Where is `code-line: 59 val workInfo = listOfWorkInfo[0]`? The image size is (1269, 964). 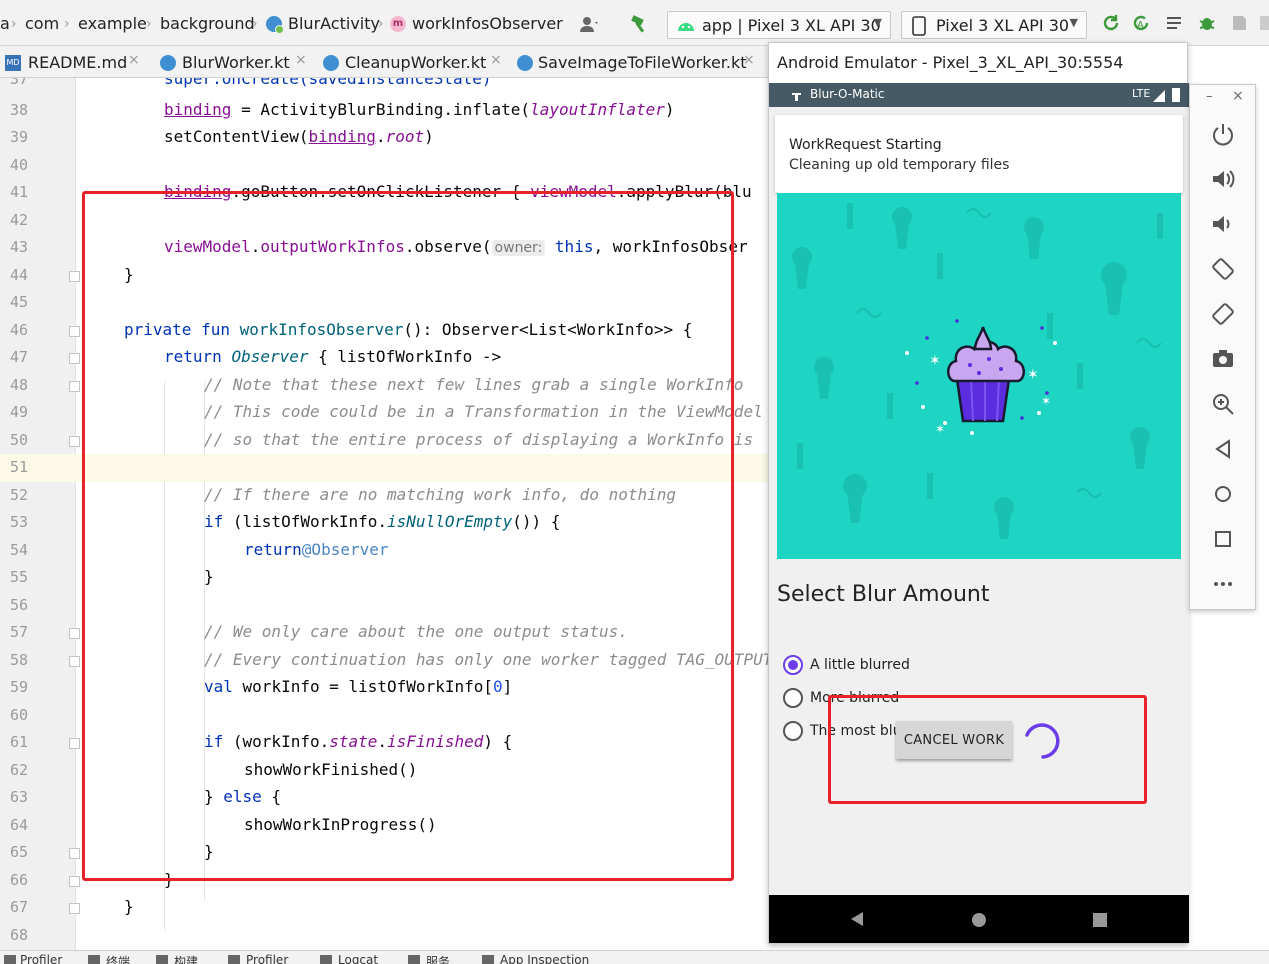 code-line: 59 val workInfo = listOfWorkInfo[0] is located at coordinates (384, 688).